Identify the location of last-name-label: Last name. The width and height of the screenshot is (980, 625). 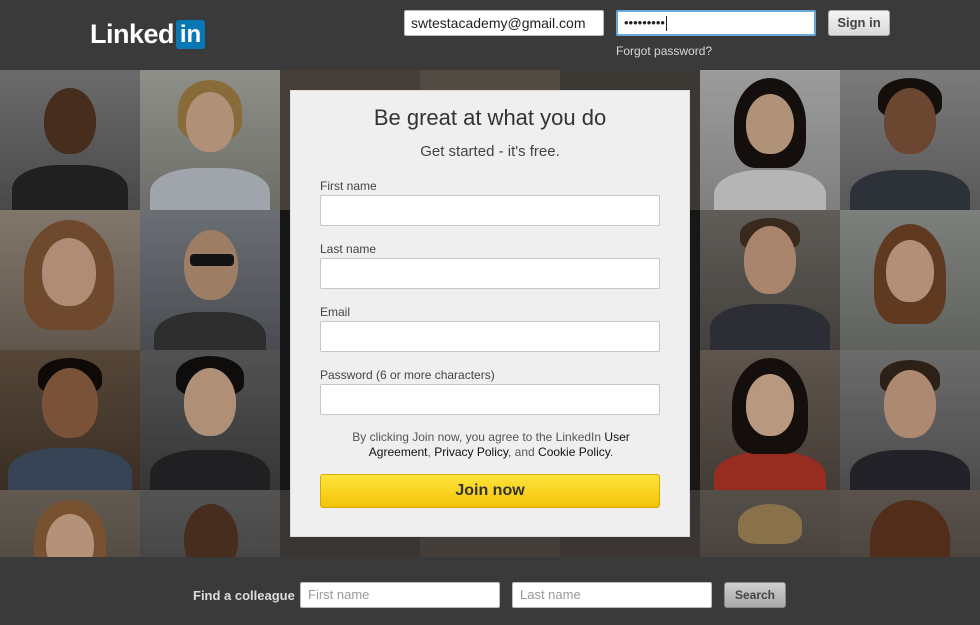
(348, 249).